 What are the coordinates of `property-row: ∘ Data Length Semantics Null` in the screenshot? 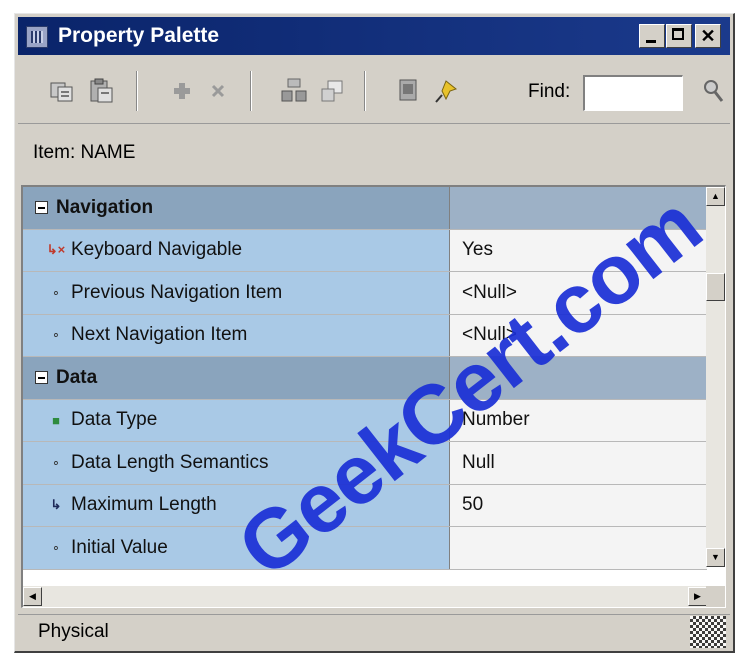 It's located at (365, 463).